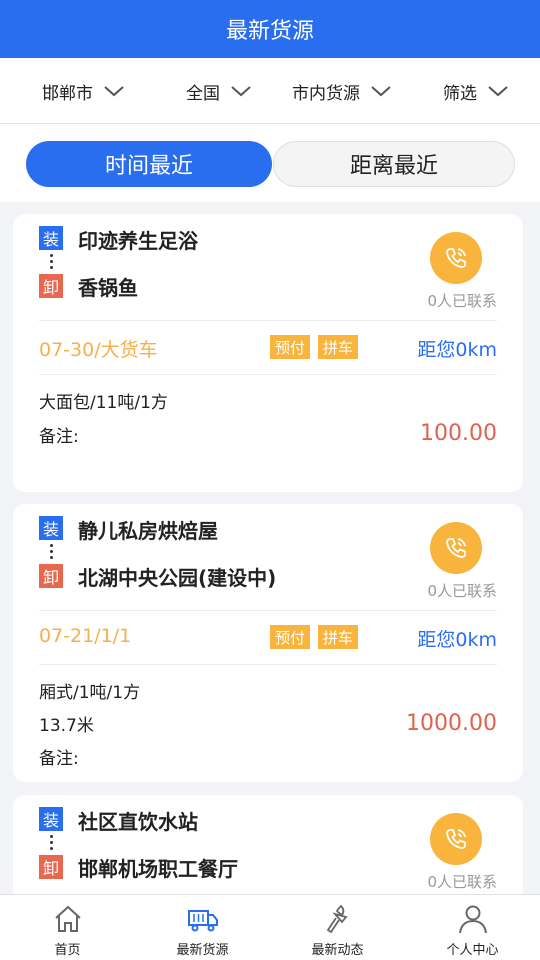 This screenshot has height=960, width=540. I want to click on region-filter: 全国, so click(219, 91).